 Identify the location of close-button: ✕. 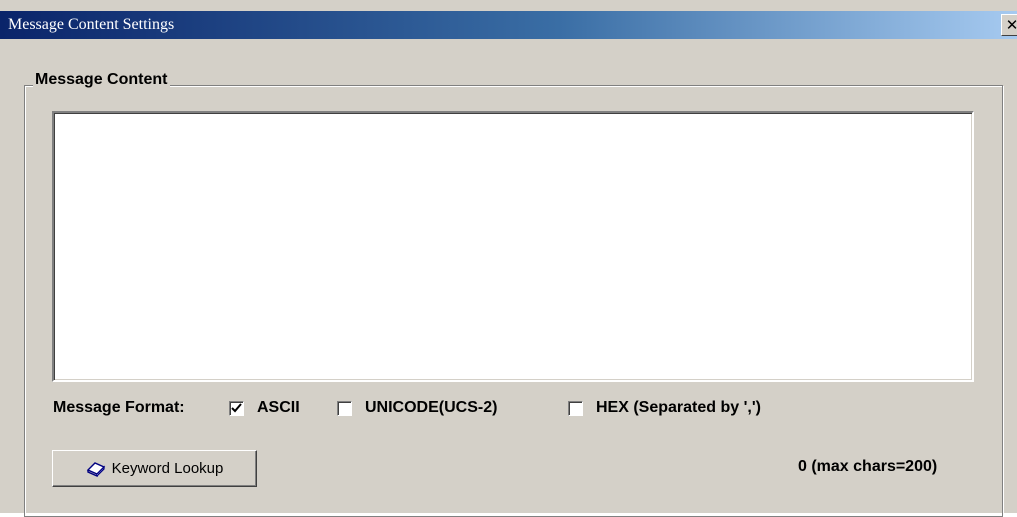
(1009, 25).